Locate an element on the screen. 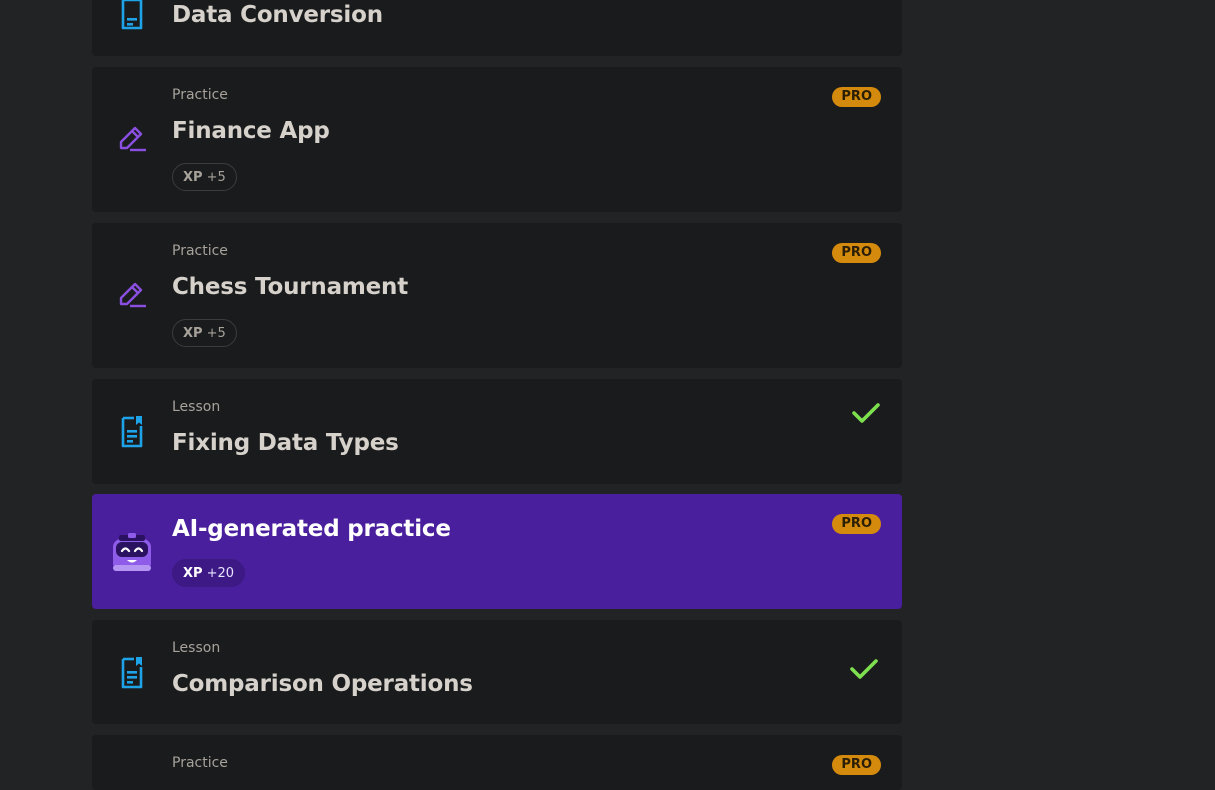 This screenshot has height=790, width=1215. practice-card-chess-tournament: Practice Chess Tournament XP +5 PRO is located at coordinates (497, 295).